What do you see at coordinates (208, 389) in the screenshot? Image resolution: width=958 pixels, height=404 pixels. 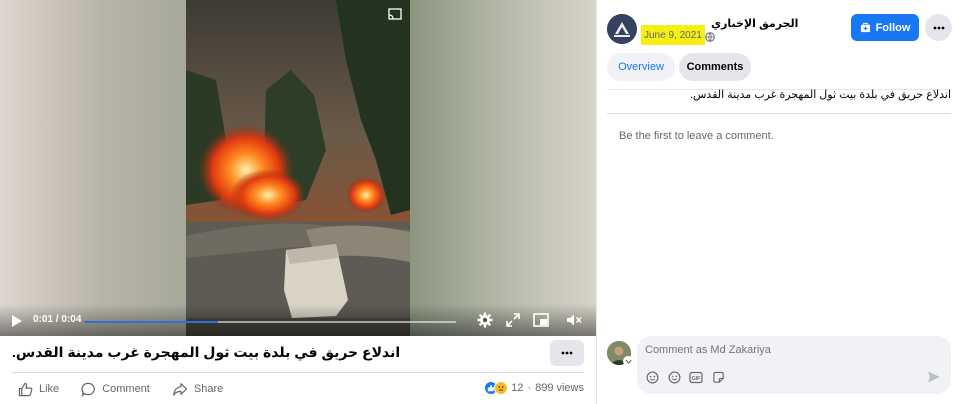 I see `share-label: Share` at bounding box center [208, 389].